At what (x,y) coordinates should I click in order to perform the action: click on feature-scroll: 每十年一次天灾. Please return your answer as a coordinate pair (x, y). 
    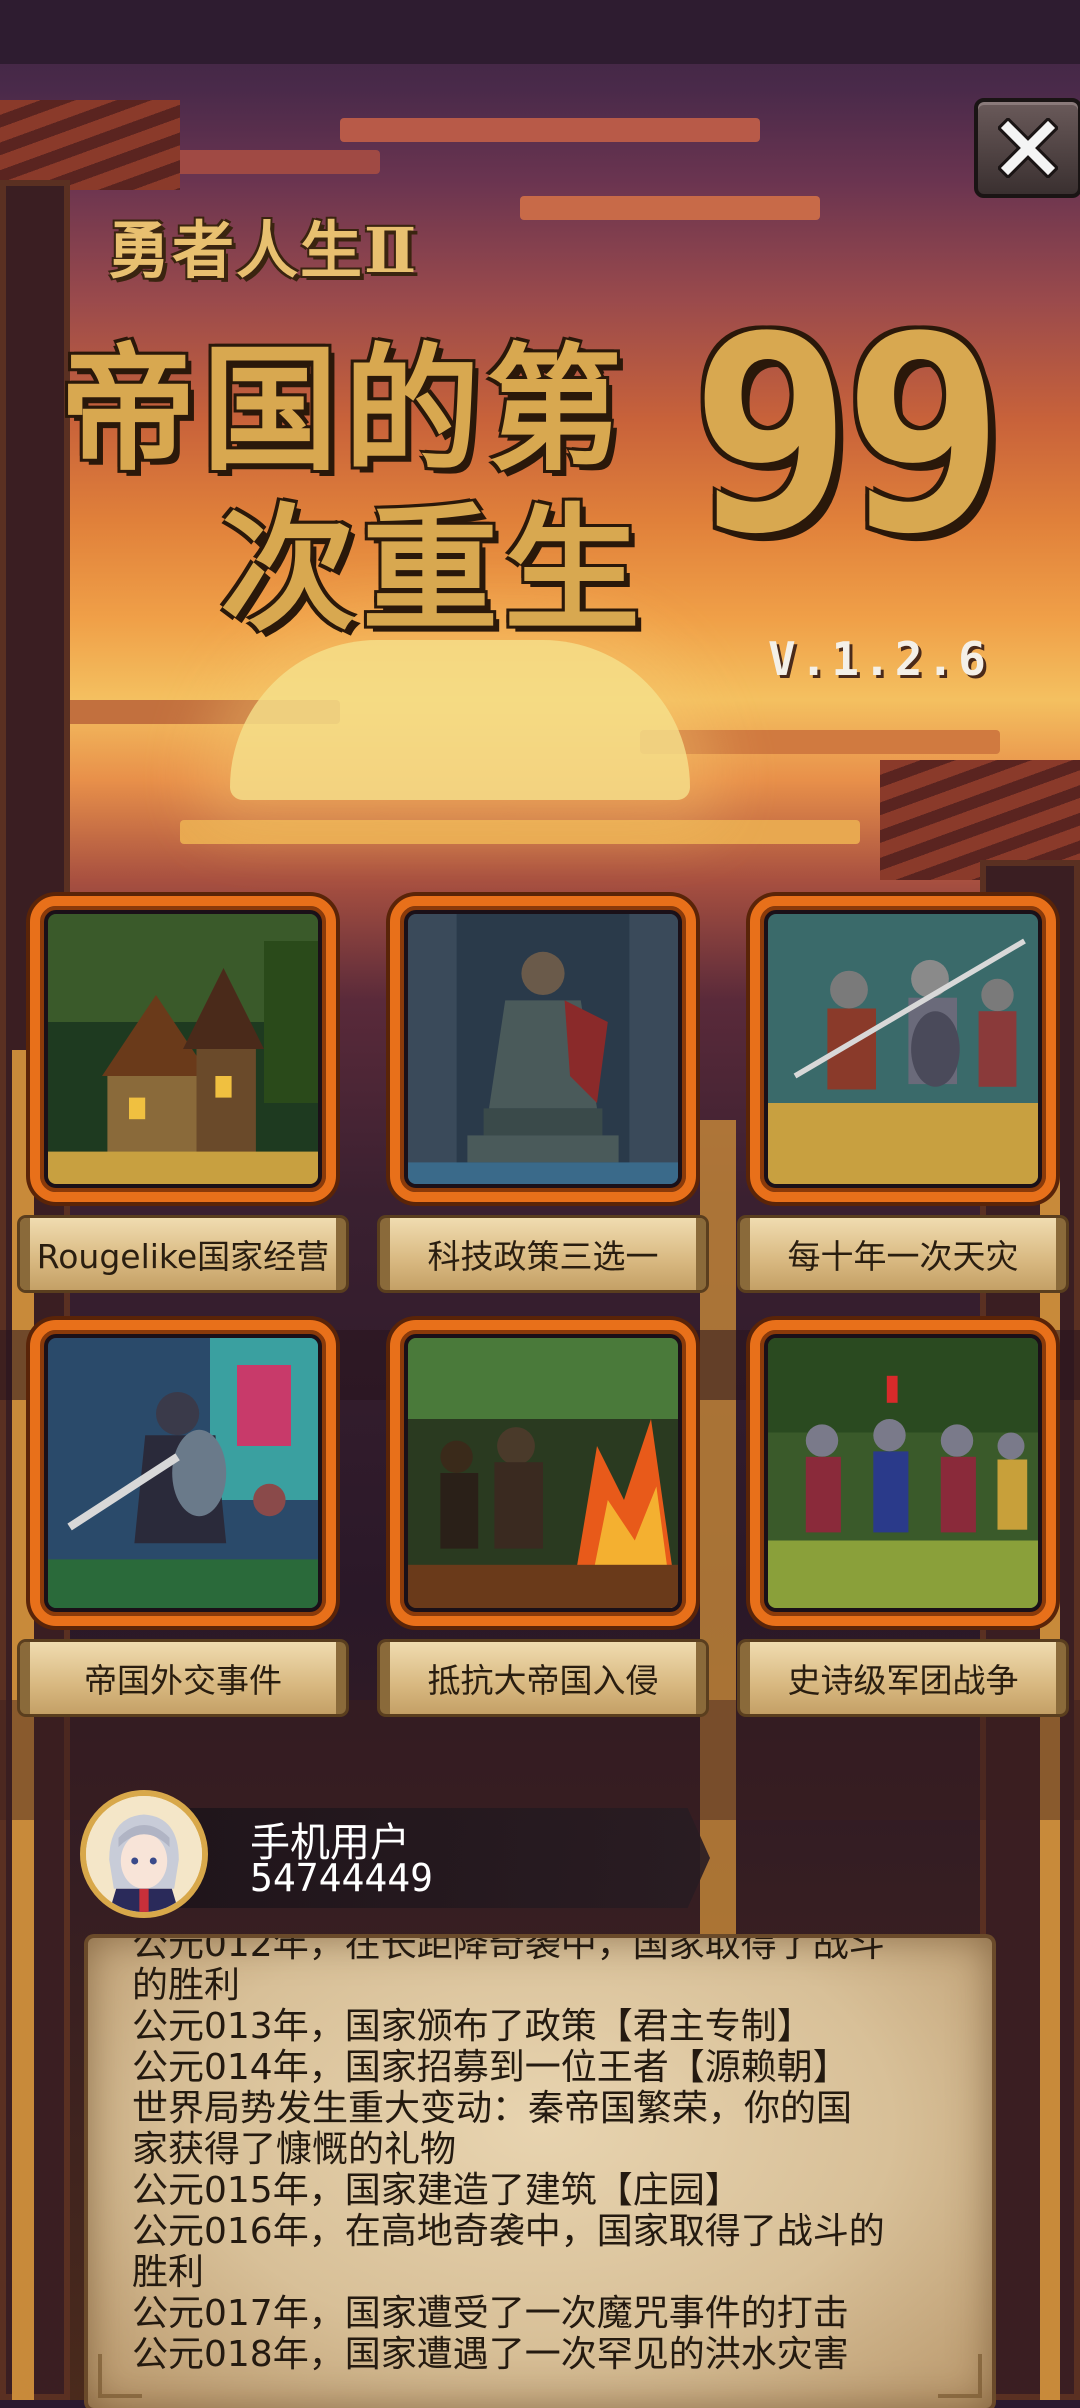
    Looking at the image, I should click on (903, 1254).